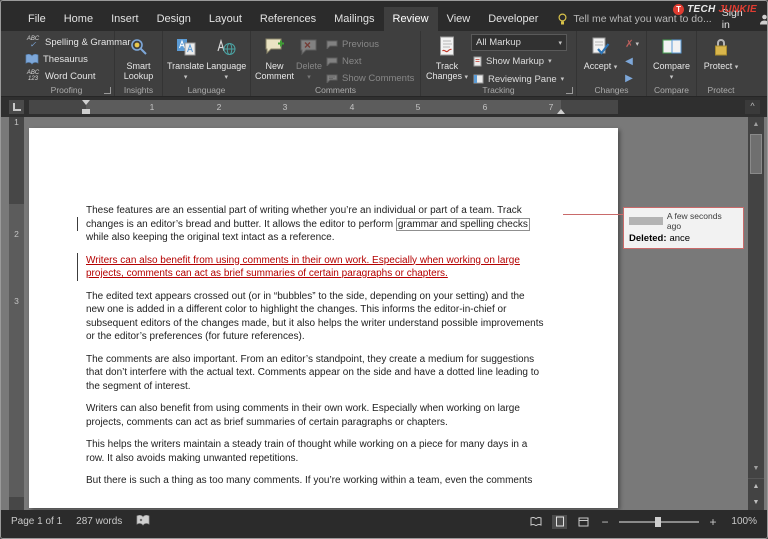  I want to click on person-icon, so click(763, 19).